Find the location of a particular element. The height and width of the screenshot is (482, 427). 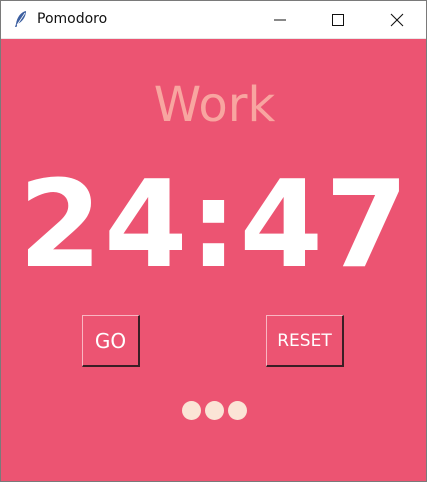

maximize-button is located at coordinates (338, 19).